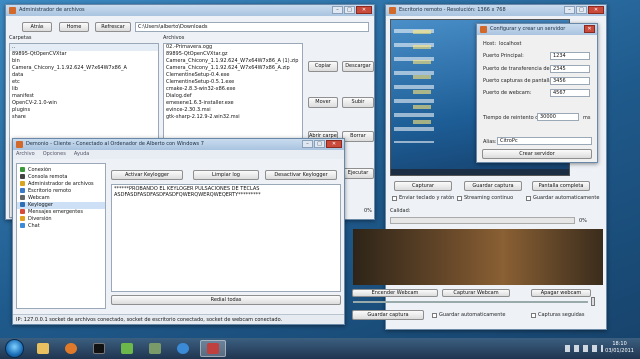  I want to click on send-keys-checkbox, so click(394, 198).